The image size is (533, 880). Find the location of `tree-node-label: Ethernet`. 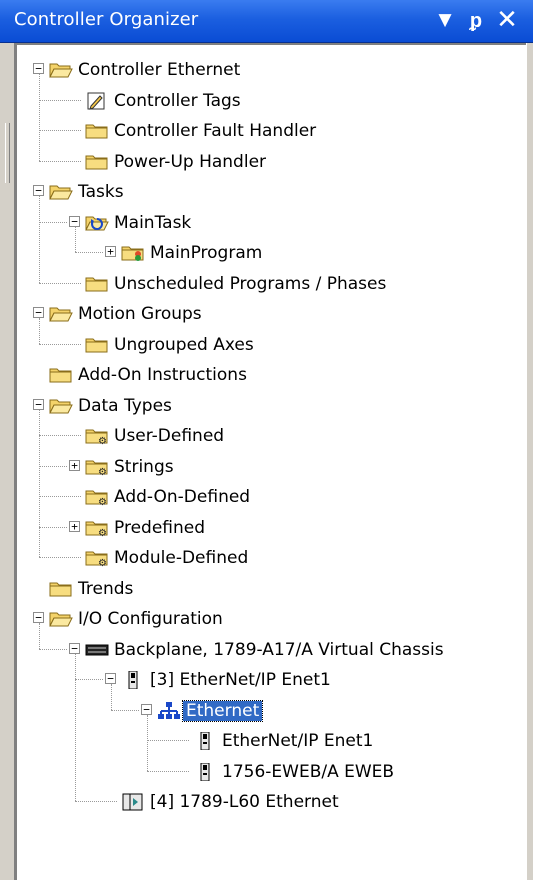

tree-node-label: Ethernet is located at coordinates (222, 710).